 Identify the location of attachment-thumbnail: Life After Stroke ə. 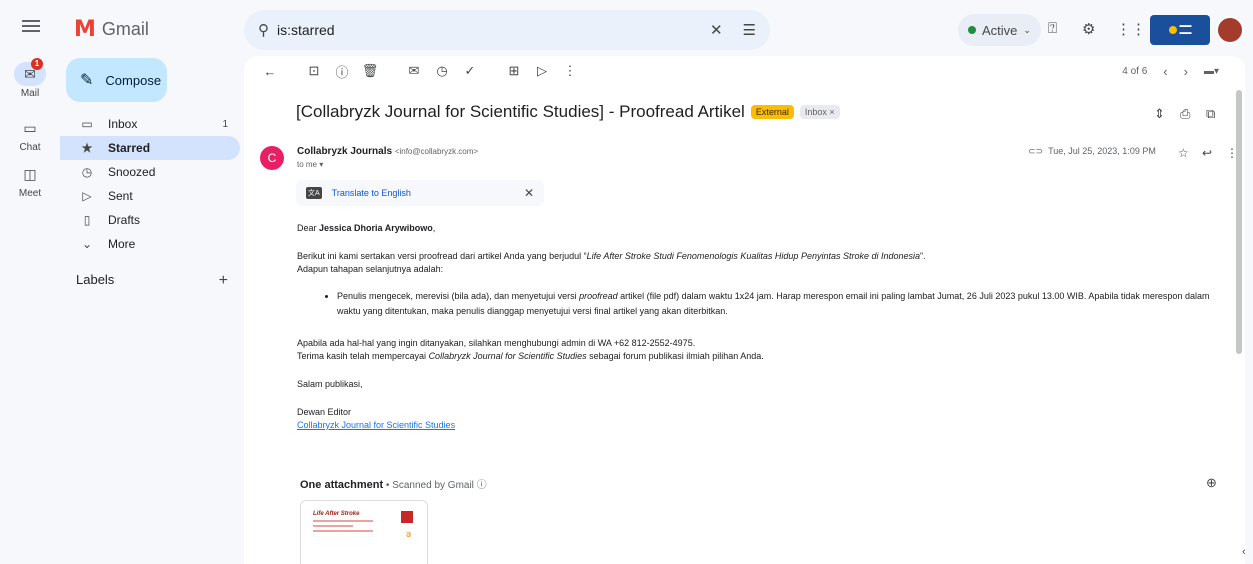
(364, 532).